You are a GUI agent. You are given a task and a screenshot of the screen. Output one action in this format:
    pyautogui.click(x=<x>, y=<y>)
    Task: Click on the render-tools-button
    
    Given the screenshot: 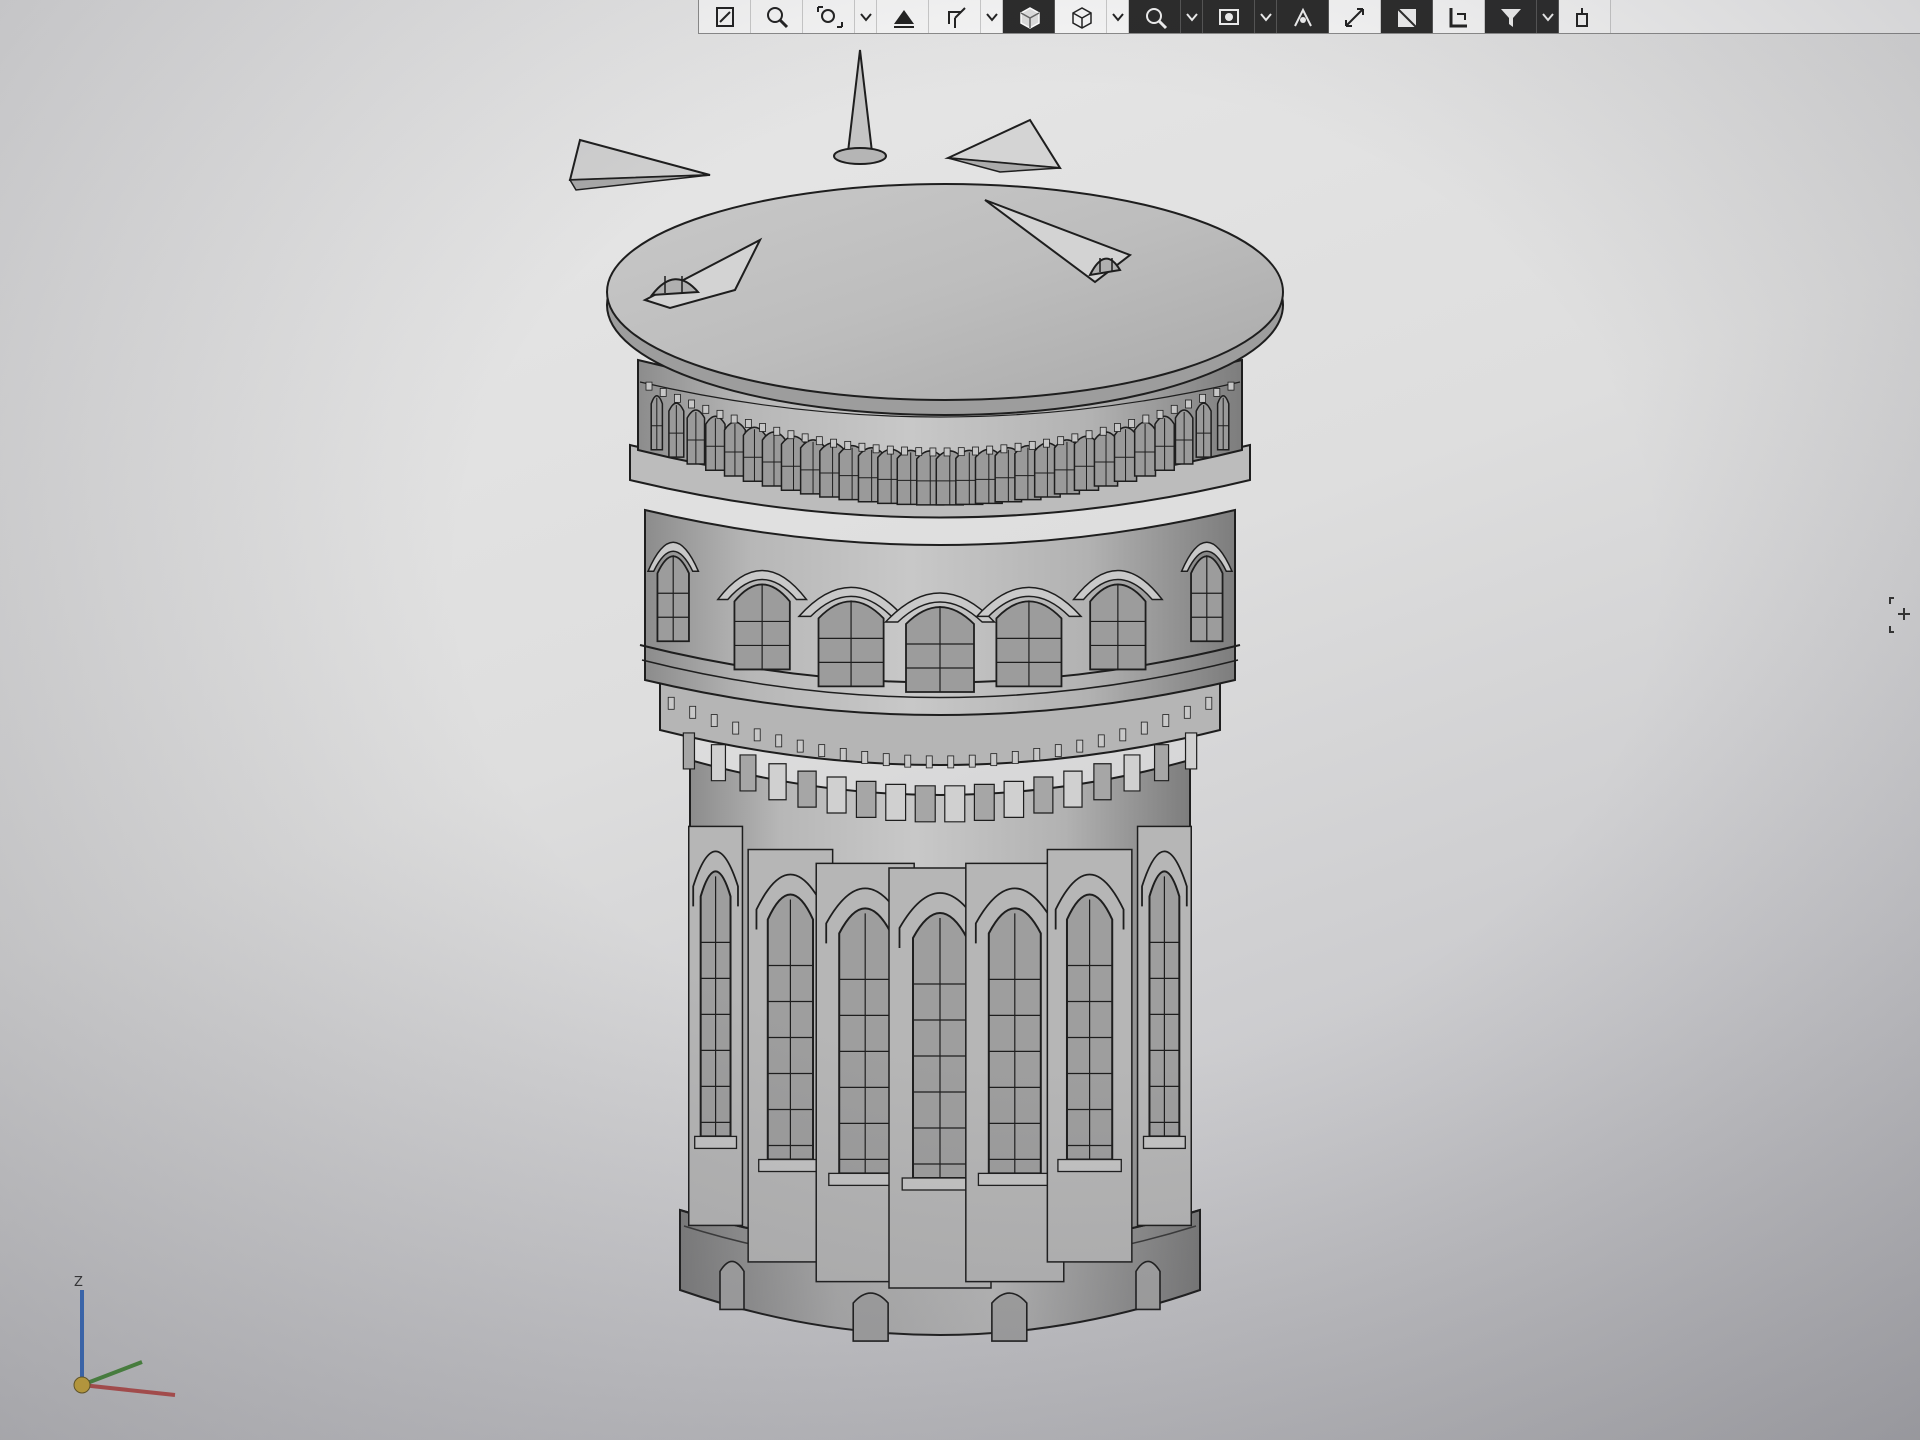 What is the action you would take?
    pyautogui.click(x=1459, y=16)
    